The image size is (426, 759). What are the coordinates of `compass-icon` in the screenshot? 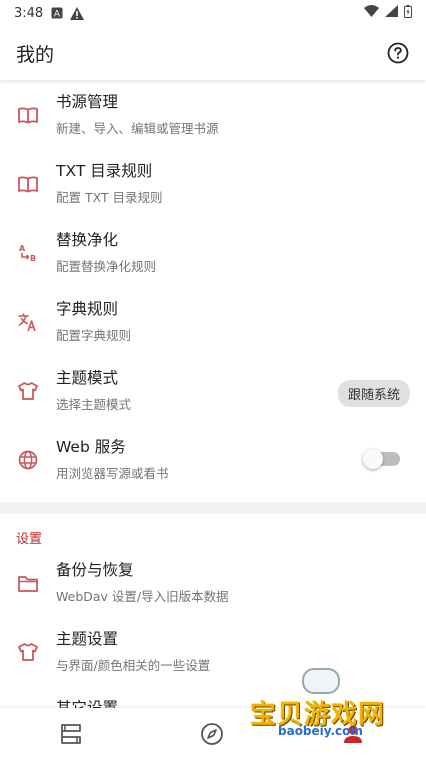 It's located at (212, 734).